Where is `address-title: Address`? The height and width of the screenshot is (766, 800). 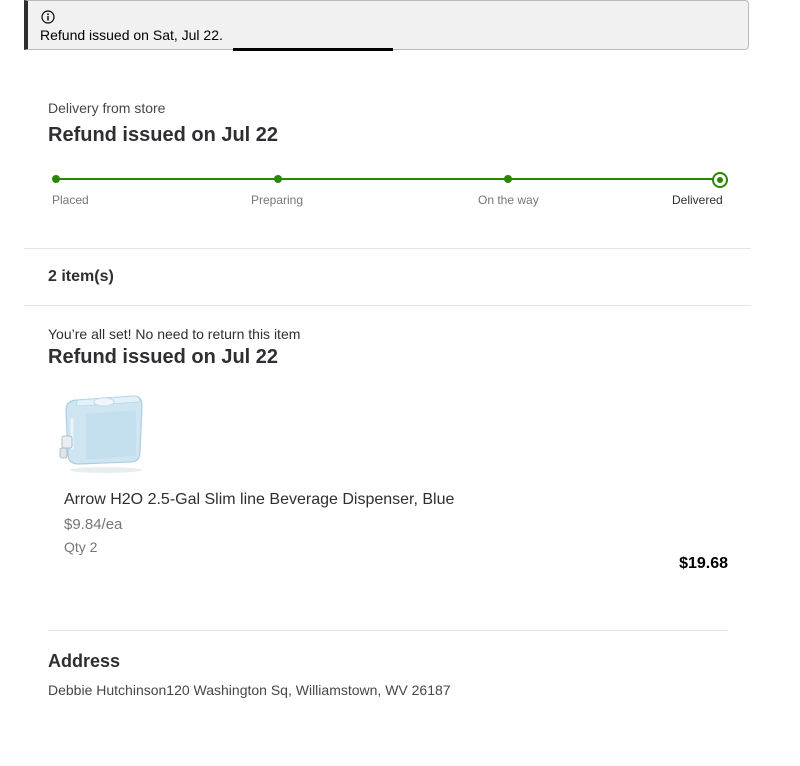 address-title: Address is located at coordinates (84, 661).